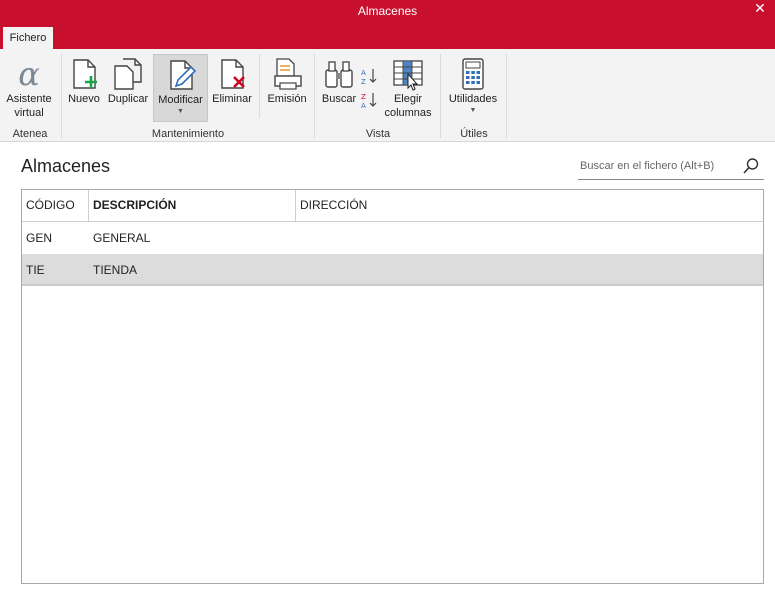 The image size is (775, 608). Describe the element at coordinates (339, 74) in the screenshot. I see `binoculars-icon` at that location.